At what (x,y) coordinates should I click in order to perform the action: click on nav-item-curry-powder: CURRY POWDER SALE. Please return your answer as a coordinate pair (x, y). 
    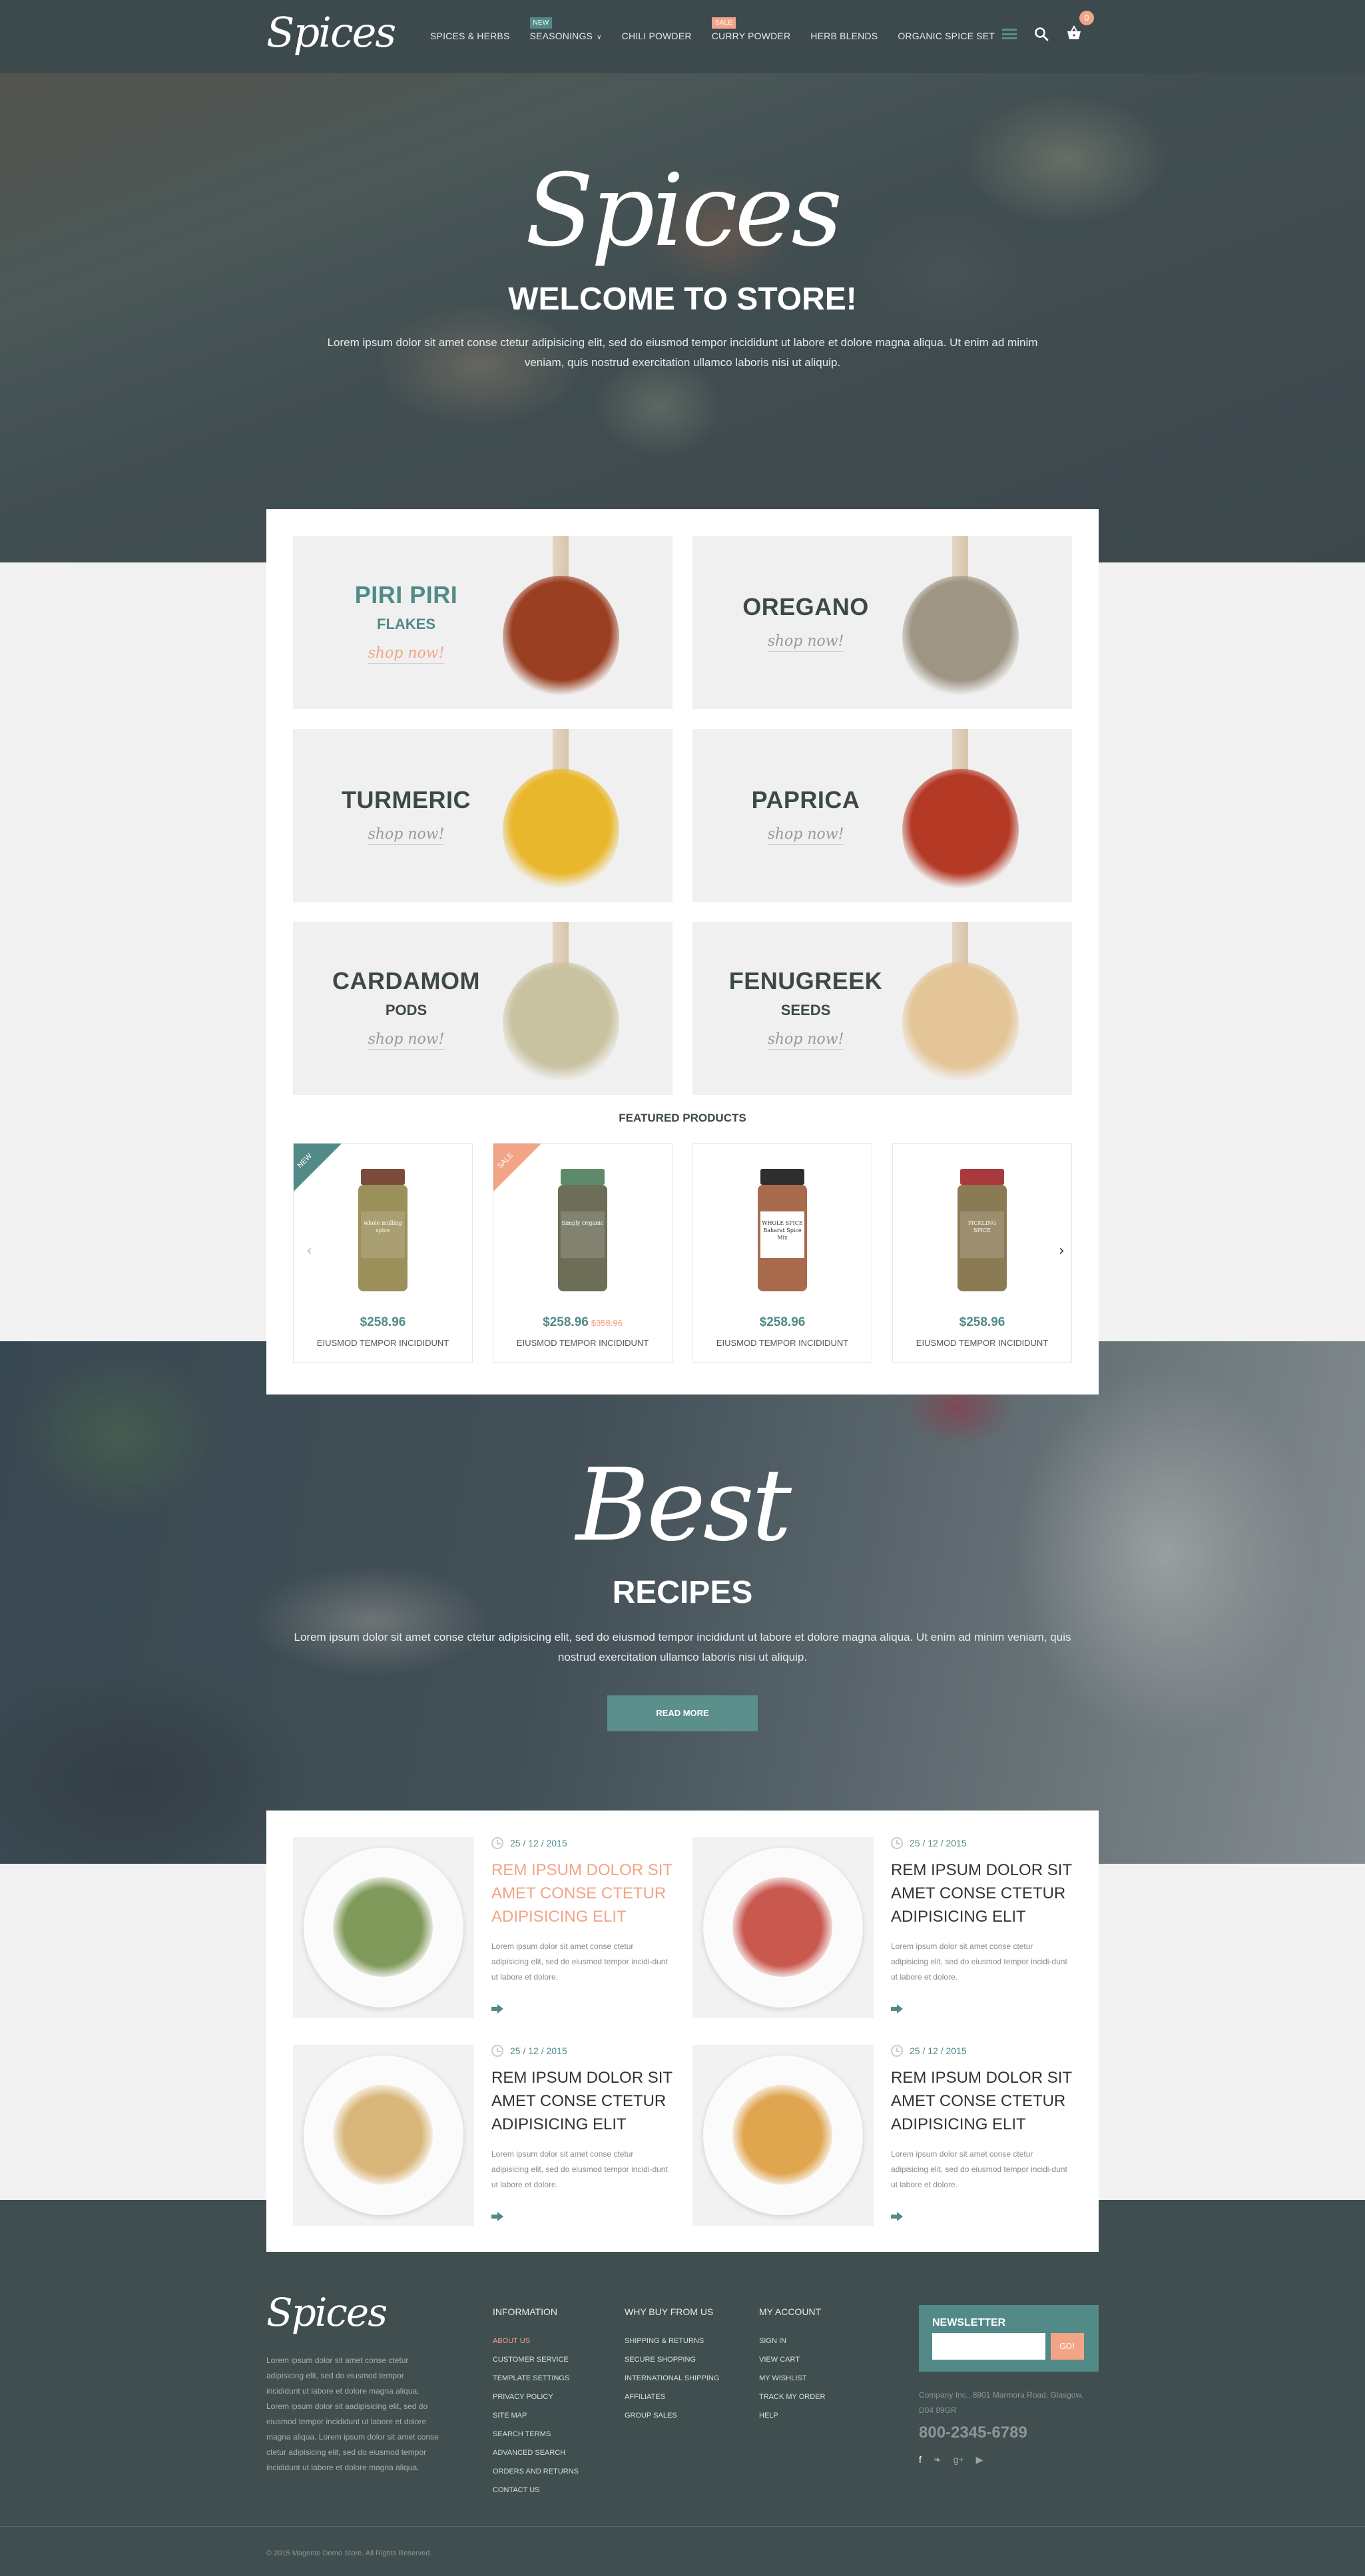
    Looking at the image, I should click on (751, 29).